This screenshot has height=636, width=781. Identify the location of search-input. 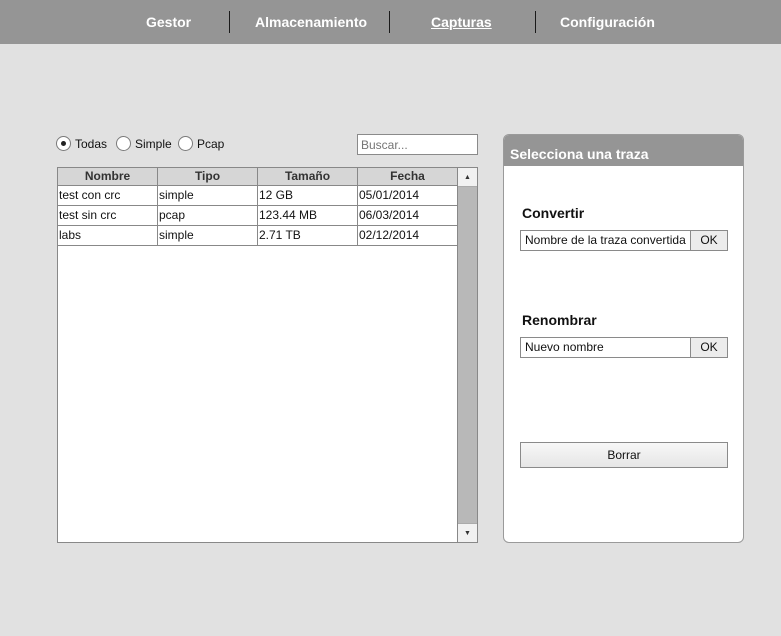
(417, 144).